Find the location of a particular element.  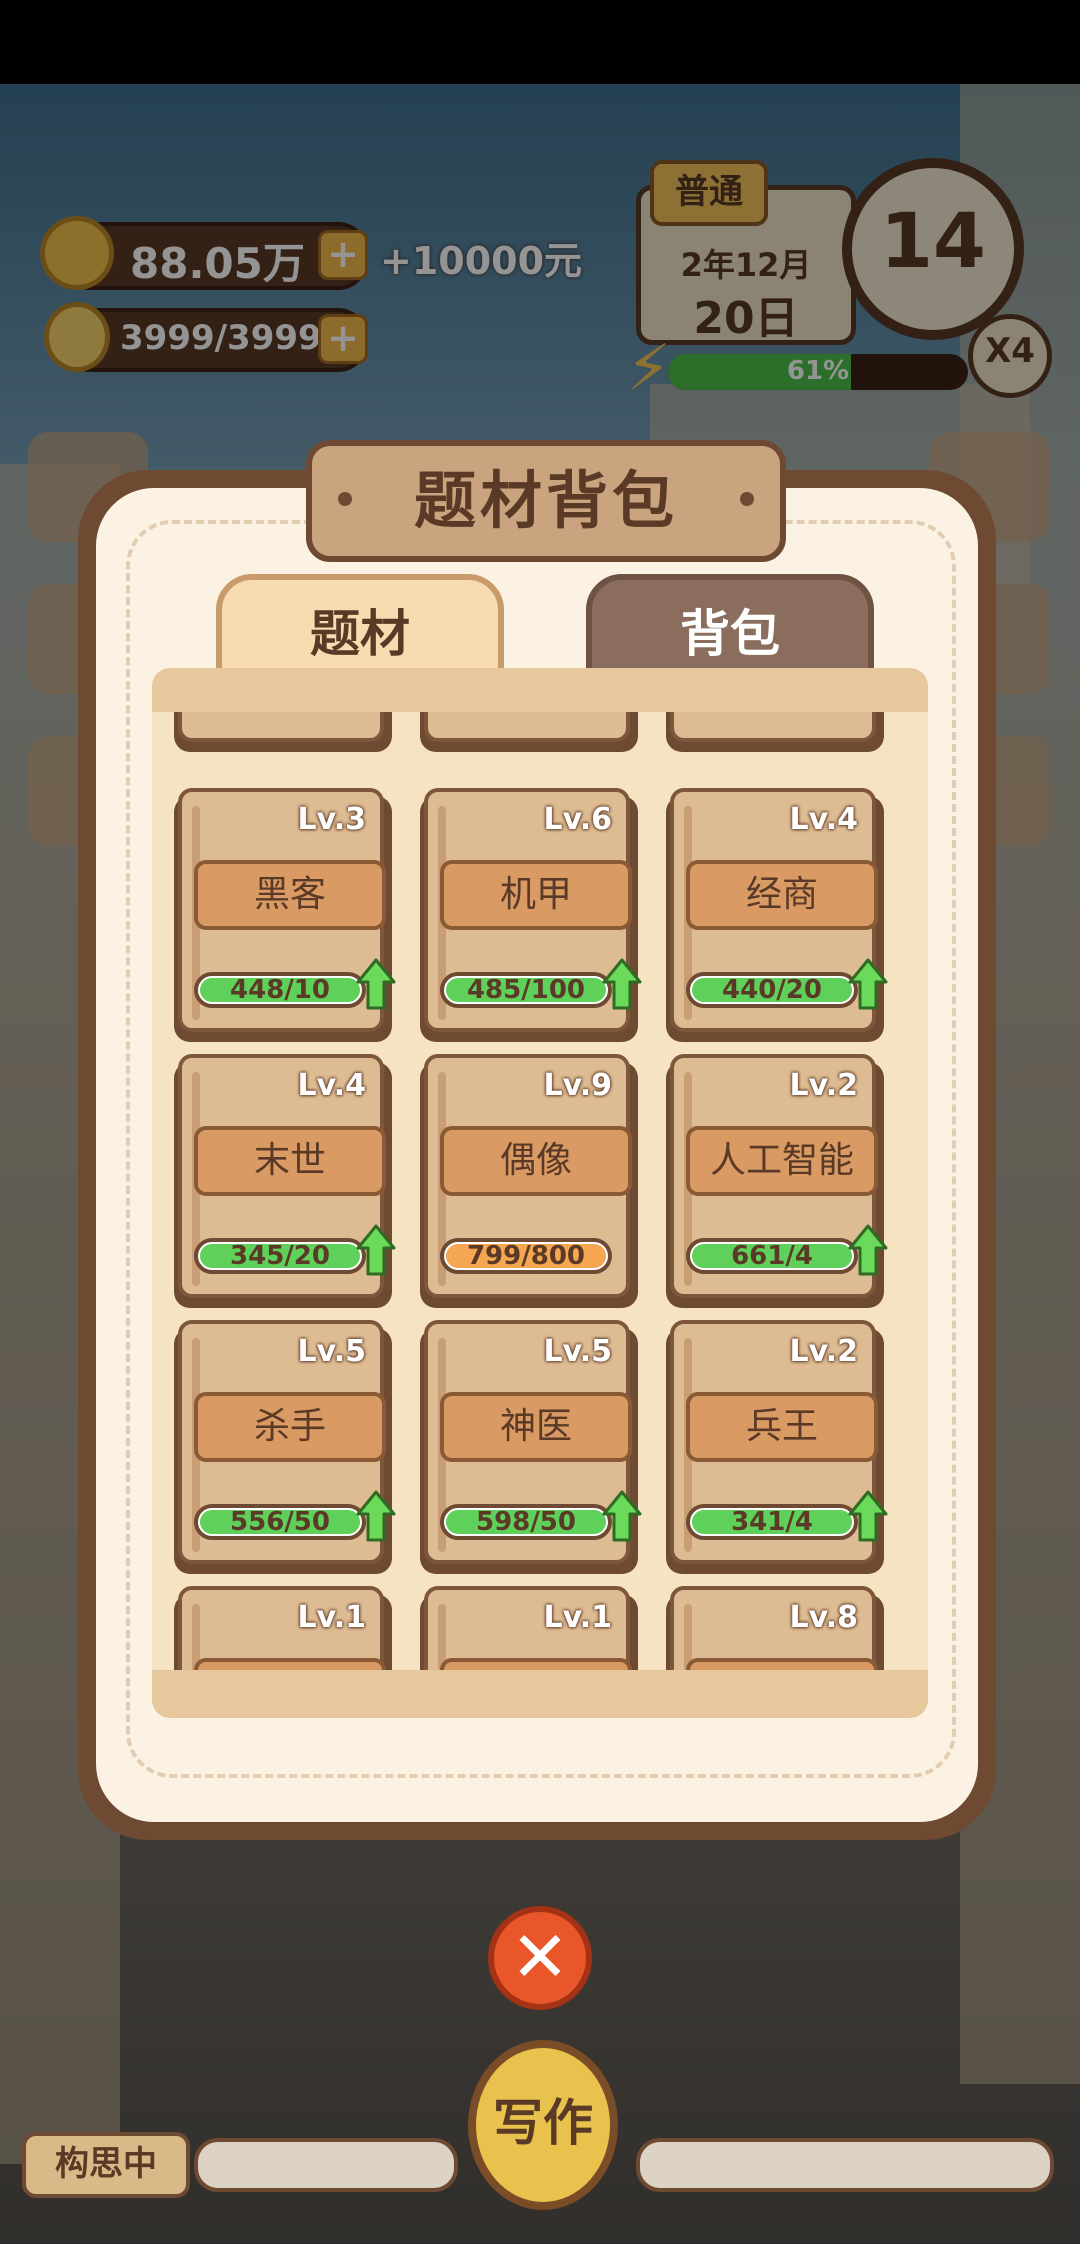

book-topic-name: 末世 is located at coordinates (290, 1161).